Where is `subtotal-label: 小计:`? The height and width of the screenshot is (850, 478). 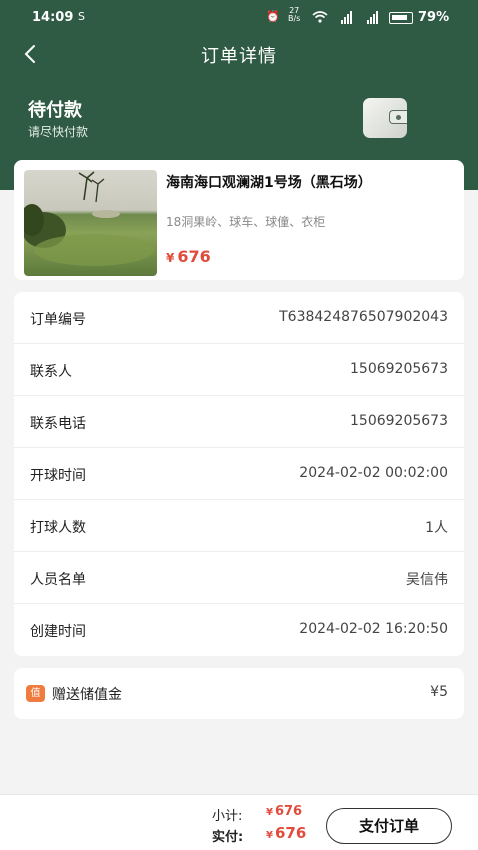 subtotal-label: 小计: is located at coordinates (227, 816).